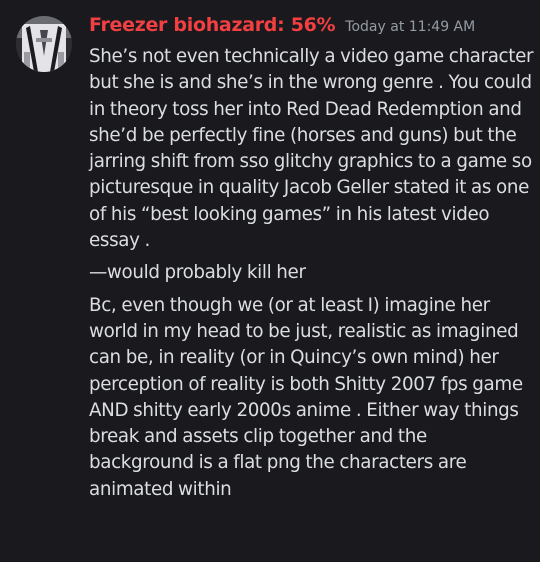 The image size is (540, 562). What do you see at coordinates (410, 27) in the screenshot?
I see `timestamp: Today at 11:49 AM` at bounding box center [410, 27].